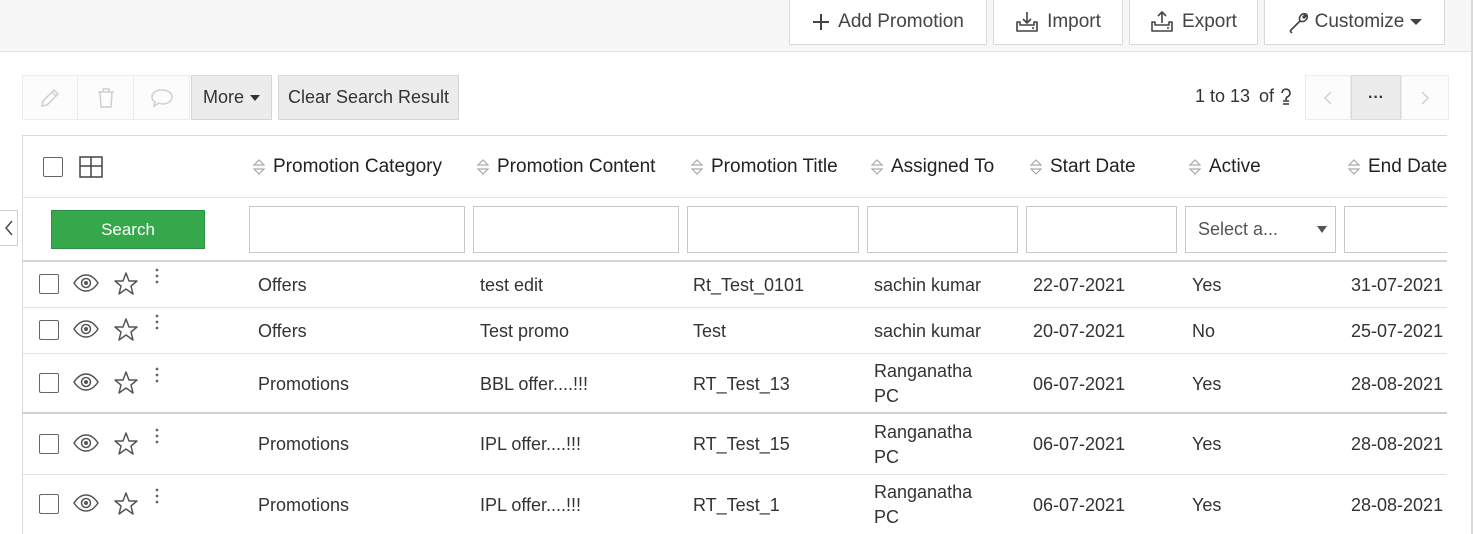 Image resolution: width=1473 pixels, height=534 pixels. I want to click on cell-start-date: 22-07-2021, so click(1079, 284).